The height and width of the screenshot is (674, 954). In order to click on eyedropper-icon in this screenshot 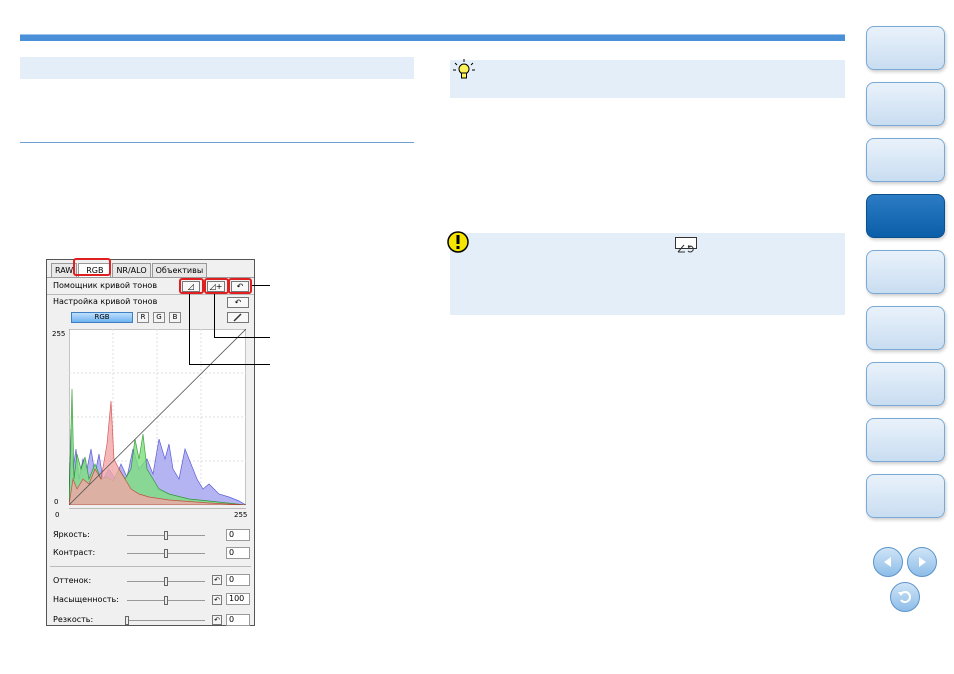, I will do `click(237, 317)`.